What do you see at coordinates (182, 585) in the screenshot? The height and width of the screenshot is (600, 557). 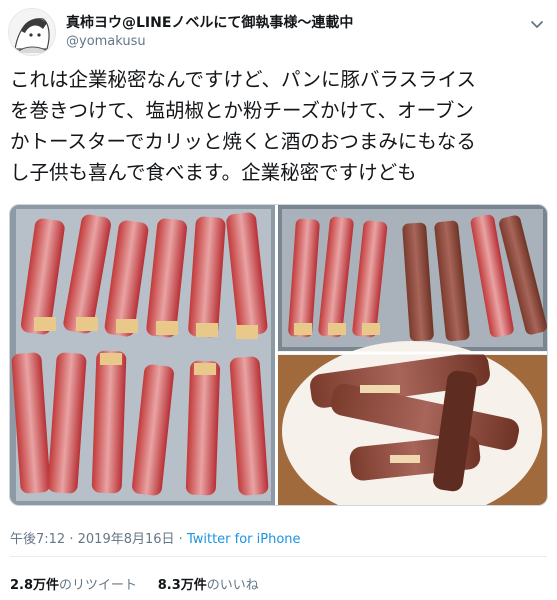 I see `like-count: 8.3万件` at bounding box center [182, 585].